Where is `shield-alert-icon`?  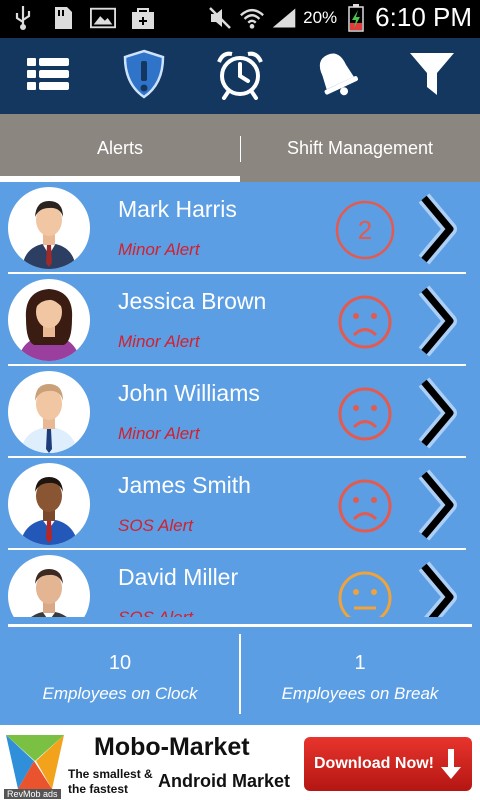
shield-alert-icon is located at coordinates (144, 76).